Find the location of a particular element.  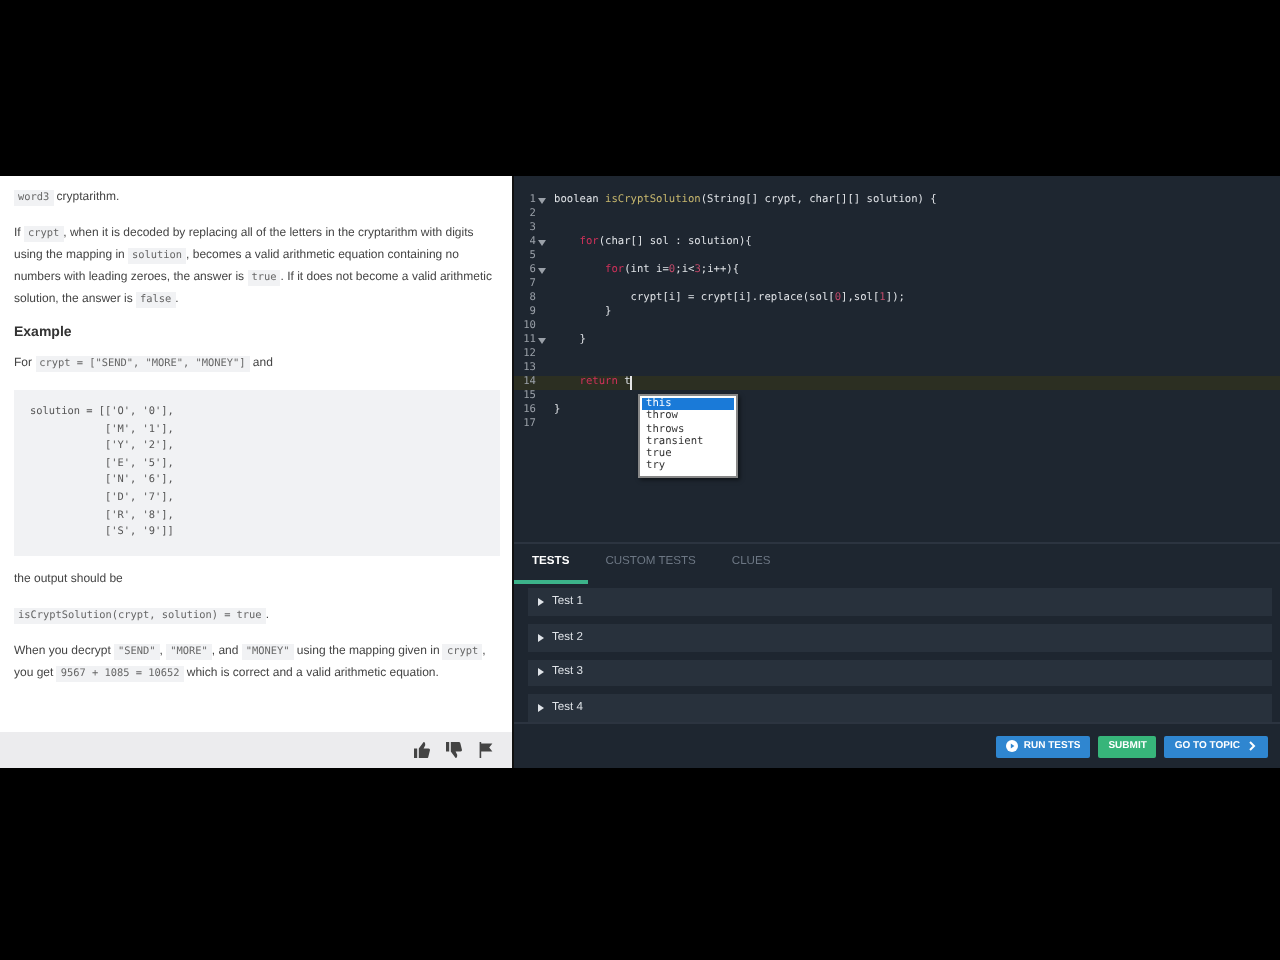

flag-icon is located at coordinates (486, 750).